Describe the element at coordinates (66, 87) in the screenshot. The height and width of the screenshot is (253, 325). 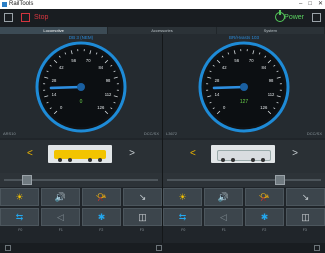
I see `gauge-needle` at that location.